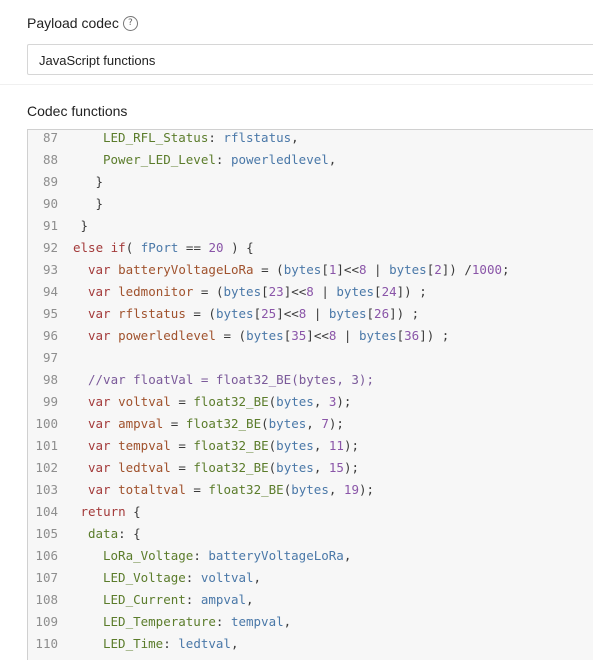 This screenshot has height=660, width=593. What do you see at coordinates (219, 160) in the screenshot?
I see `code-text: Power_LED_Level: powerledlevel,` at bounding box center [219, 160].